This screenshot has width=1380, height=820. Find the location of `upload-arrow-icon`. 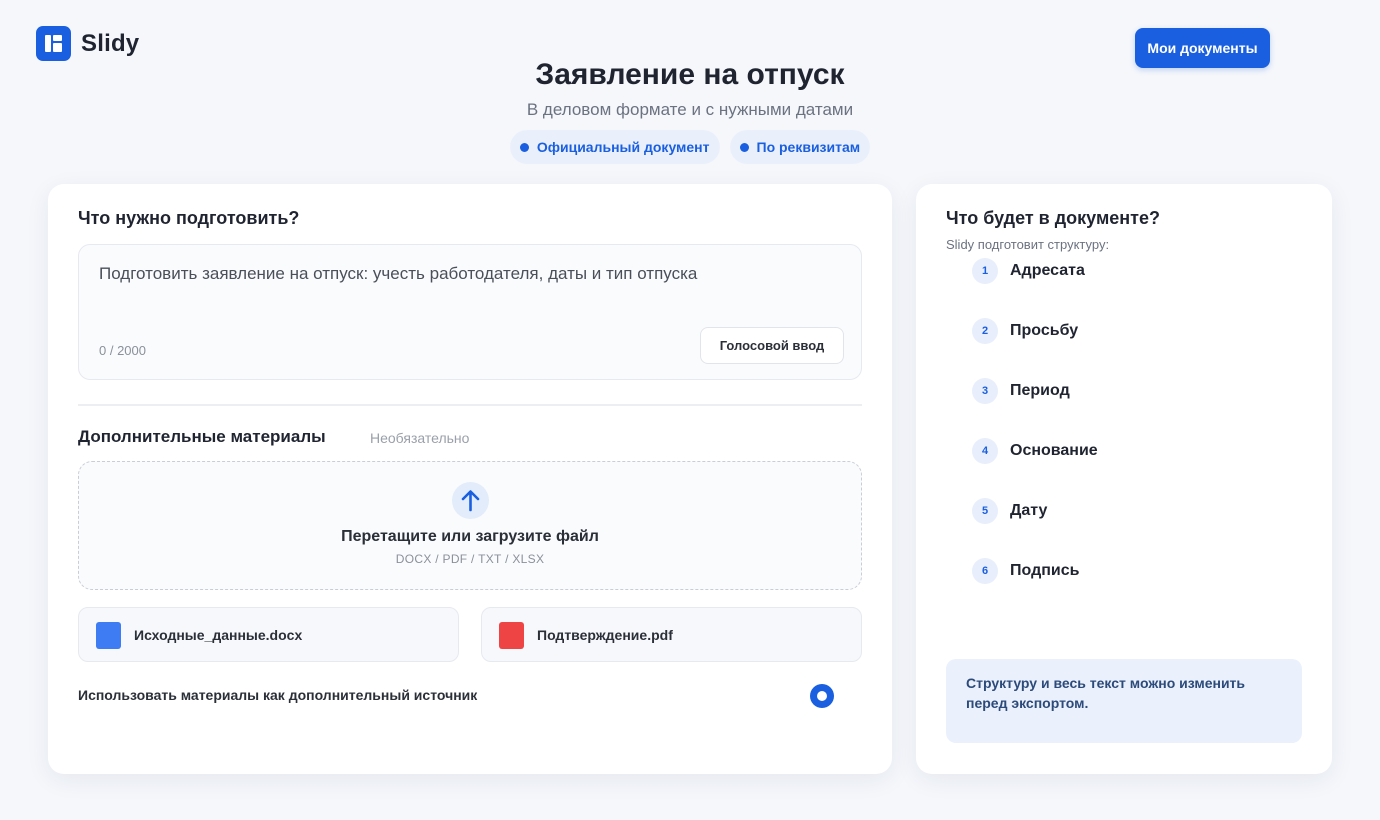

upload-arrow-icon is located at coordinates (470, 500).